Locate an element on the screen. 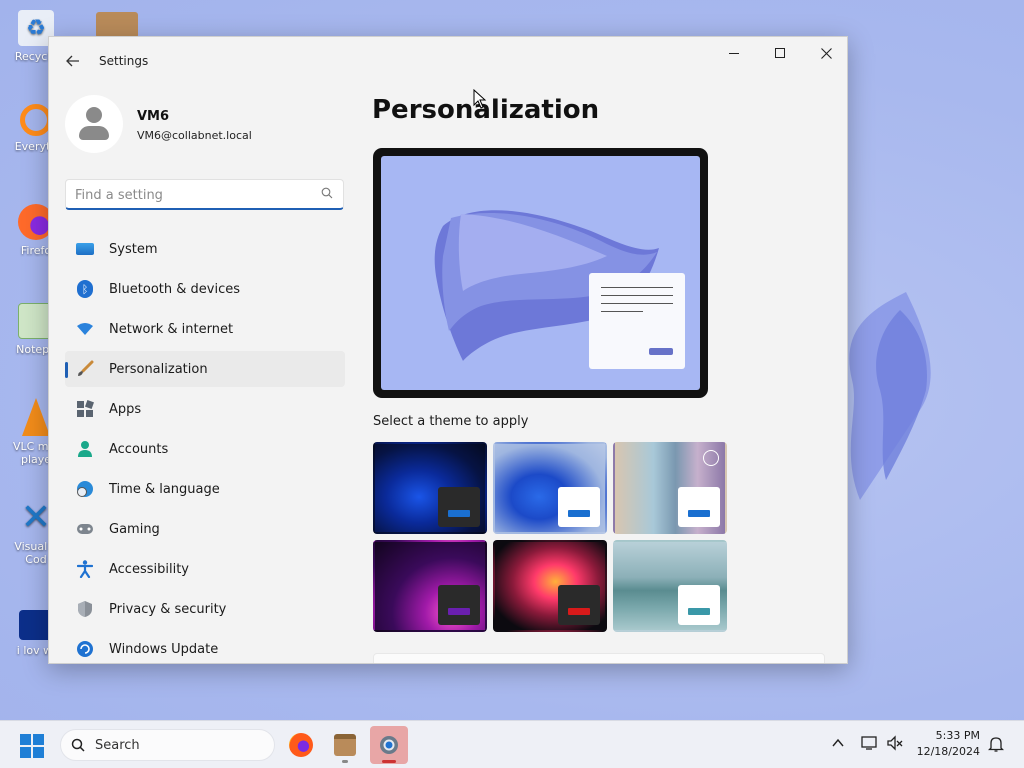 The width and height of the screenshot is (1024, 768). clock: 5:33 PM 12/18/2024 is located at coordinates (948, 744).